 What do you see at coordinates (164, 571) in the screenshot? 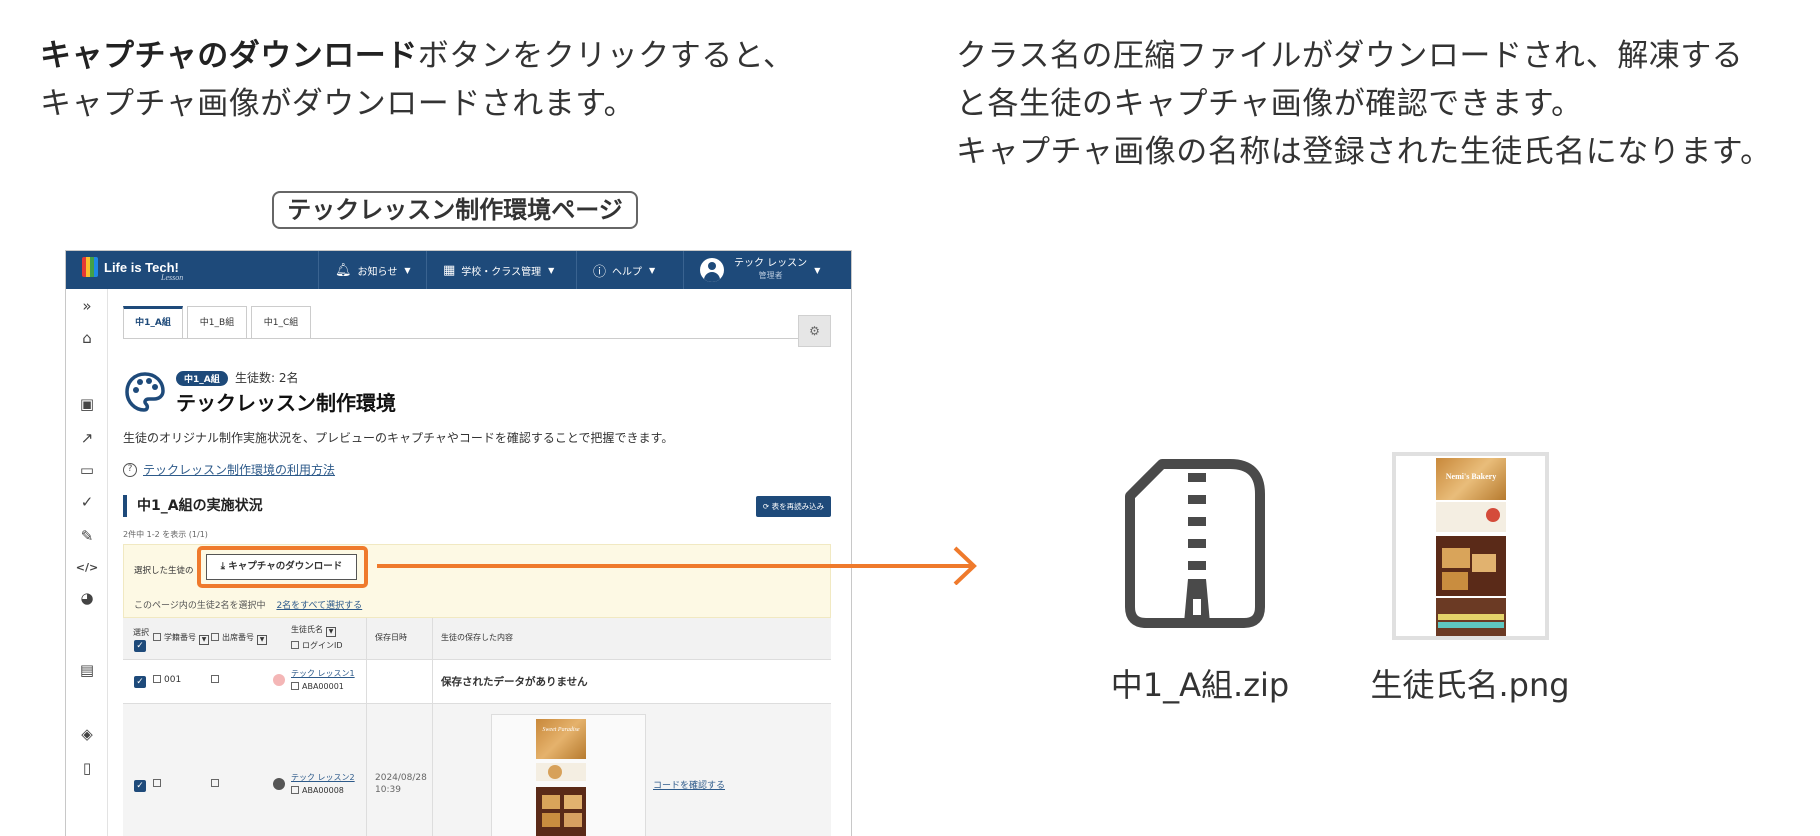
I see `selected-label: 選択した生徒の` at bounding box center [164, 571].